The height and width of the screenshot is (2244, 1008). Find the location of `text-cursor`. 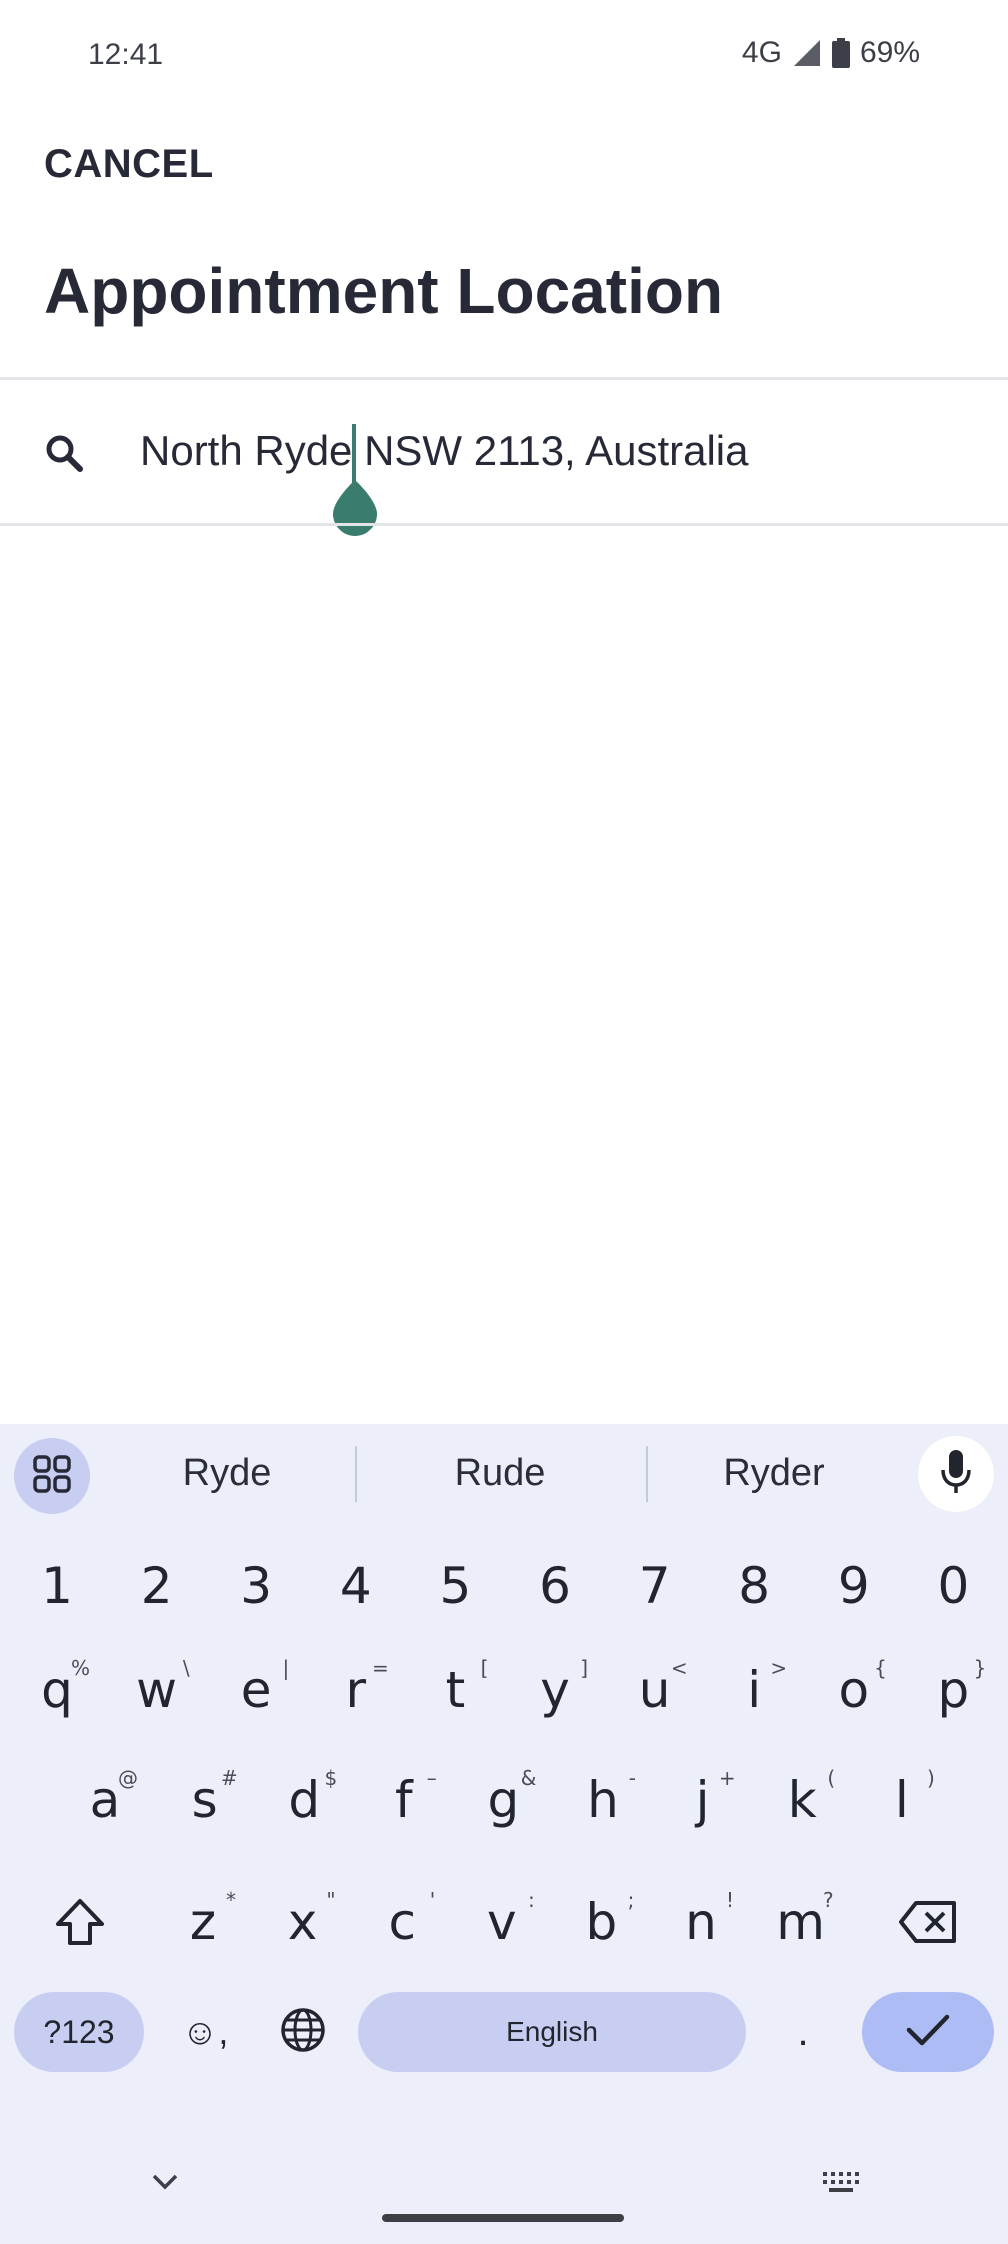

text-cursor is located at coordinates (354, 454).